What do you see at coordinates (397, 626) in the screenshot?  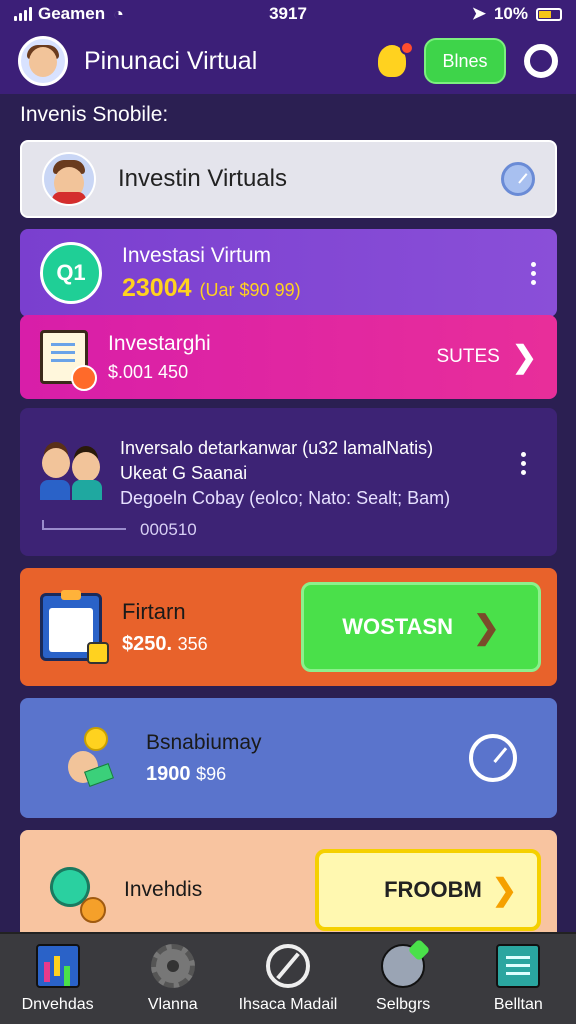 I see `wostasn-label: WOSTASN` at bounding box center [397, 626].